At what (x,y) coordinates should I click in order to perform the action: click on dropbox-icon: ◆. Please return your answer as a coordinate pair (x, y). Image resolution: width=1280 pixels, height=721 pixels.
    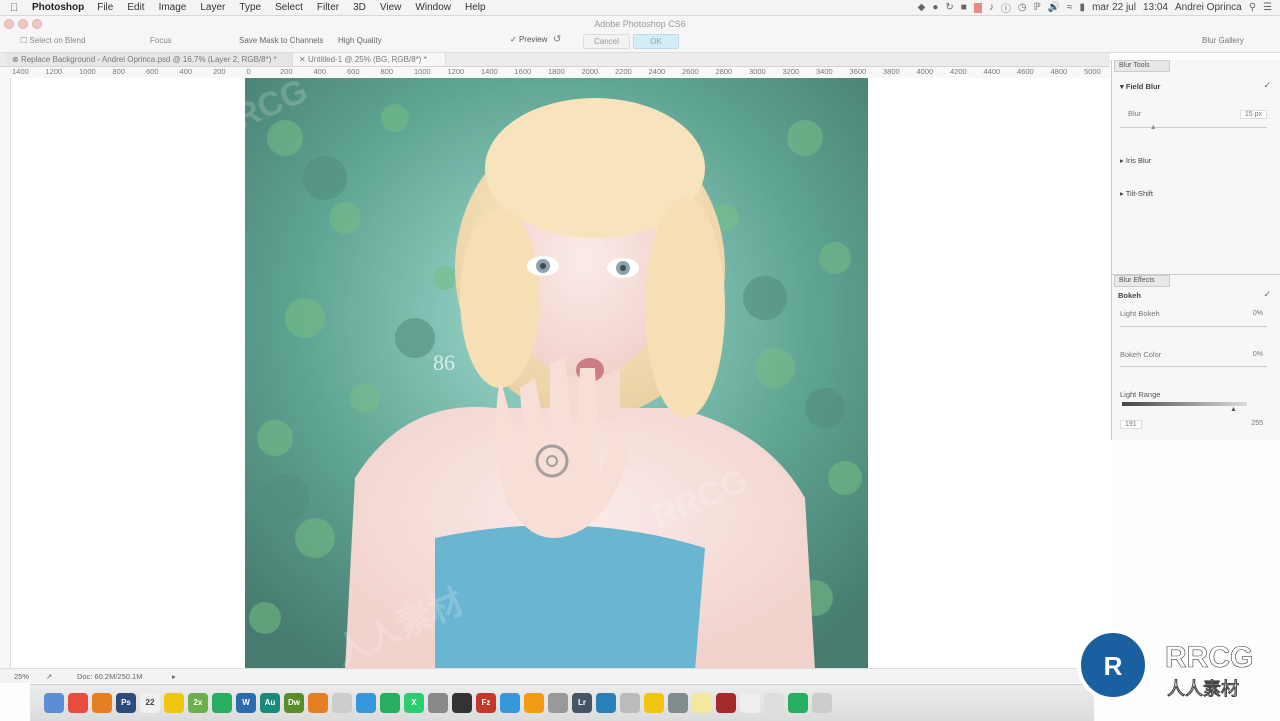
    Looking at the image, I should click on (922, 7).